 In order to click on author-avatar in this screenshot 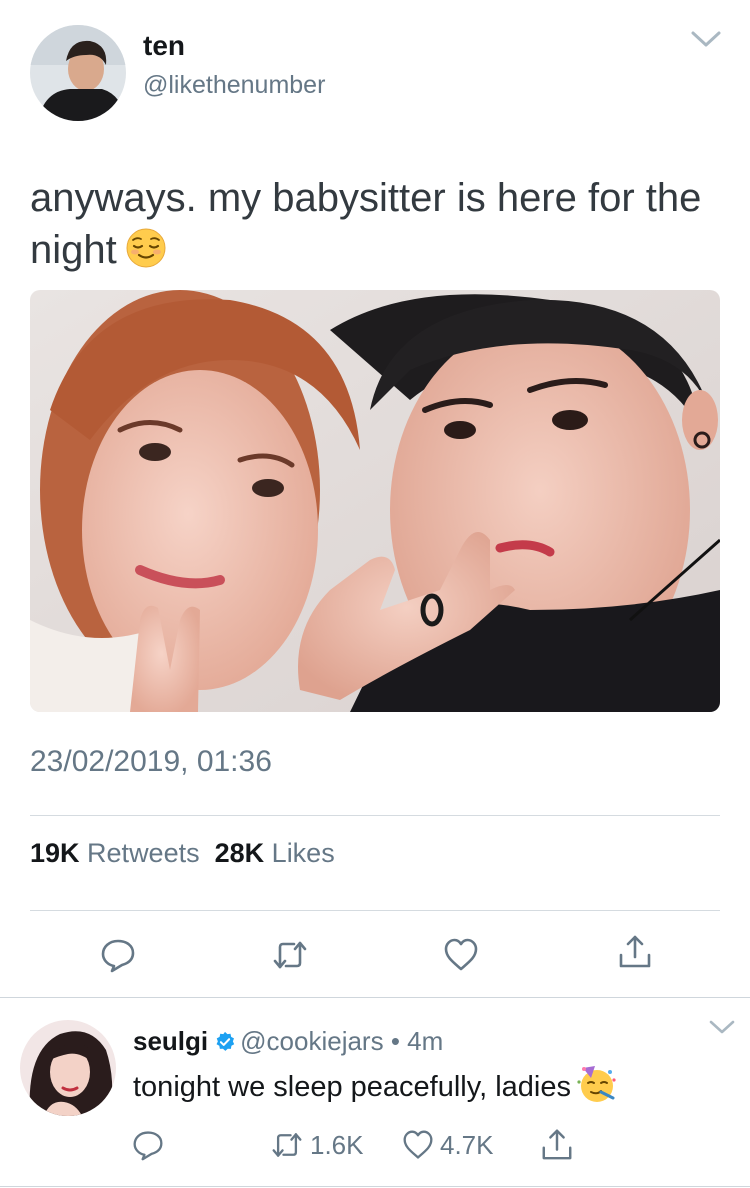, I will do `click(78, 73)`.